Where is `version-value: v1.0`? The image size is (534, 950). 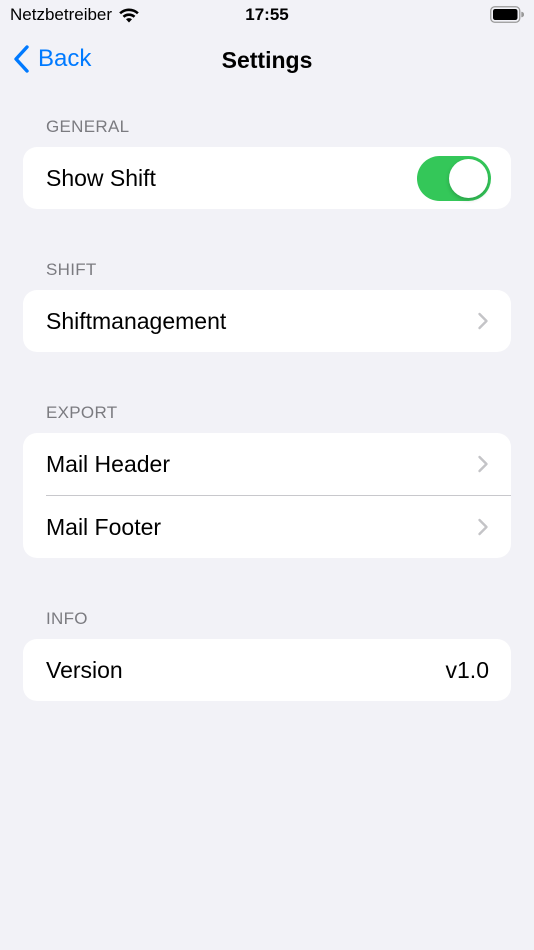
version-value: v1.0 is located at coordinates (467, 669).